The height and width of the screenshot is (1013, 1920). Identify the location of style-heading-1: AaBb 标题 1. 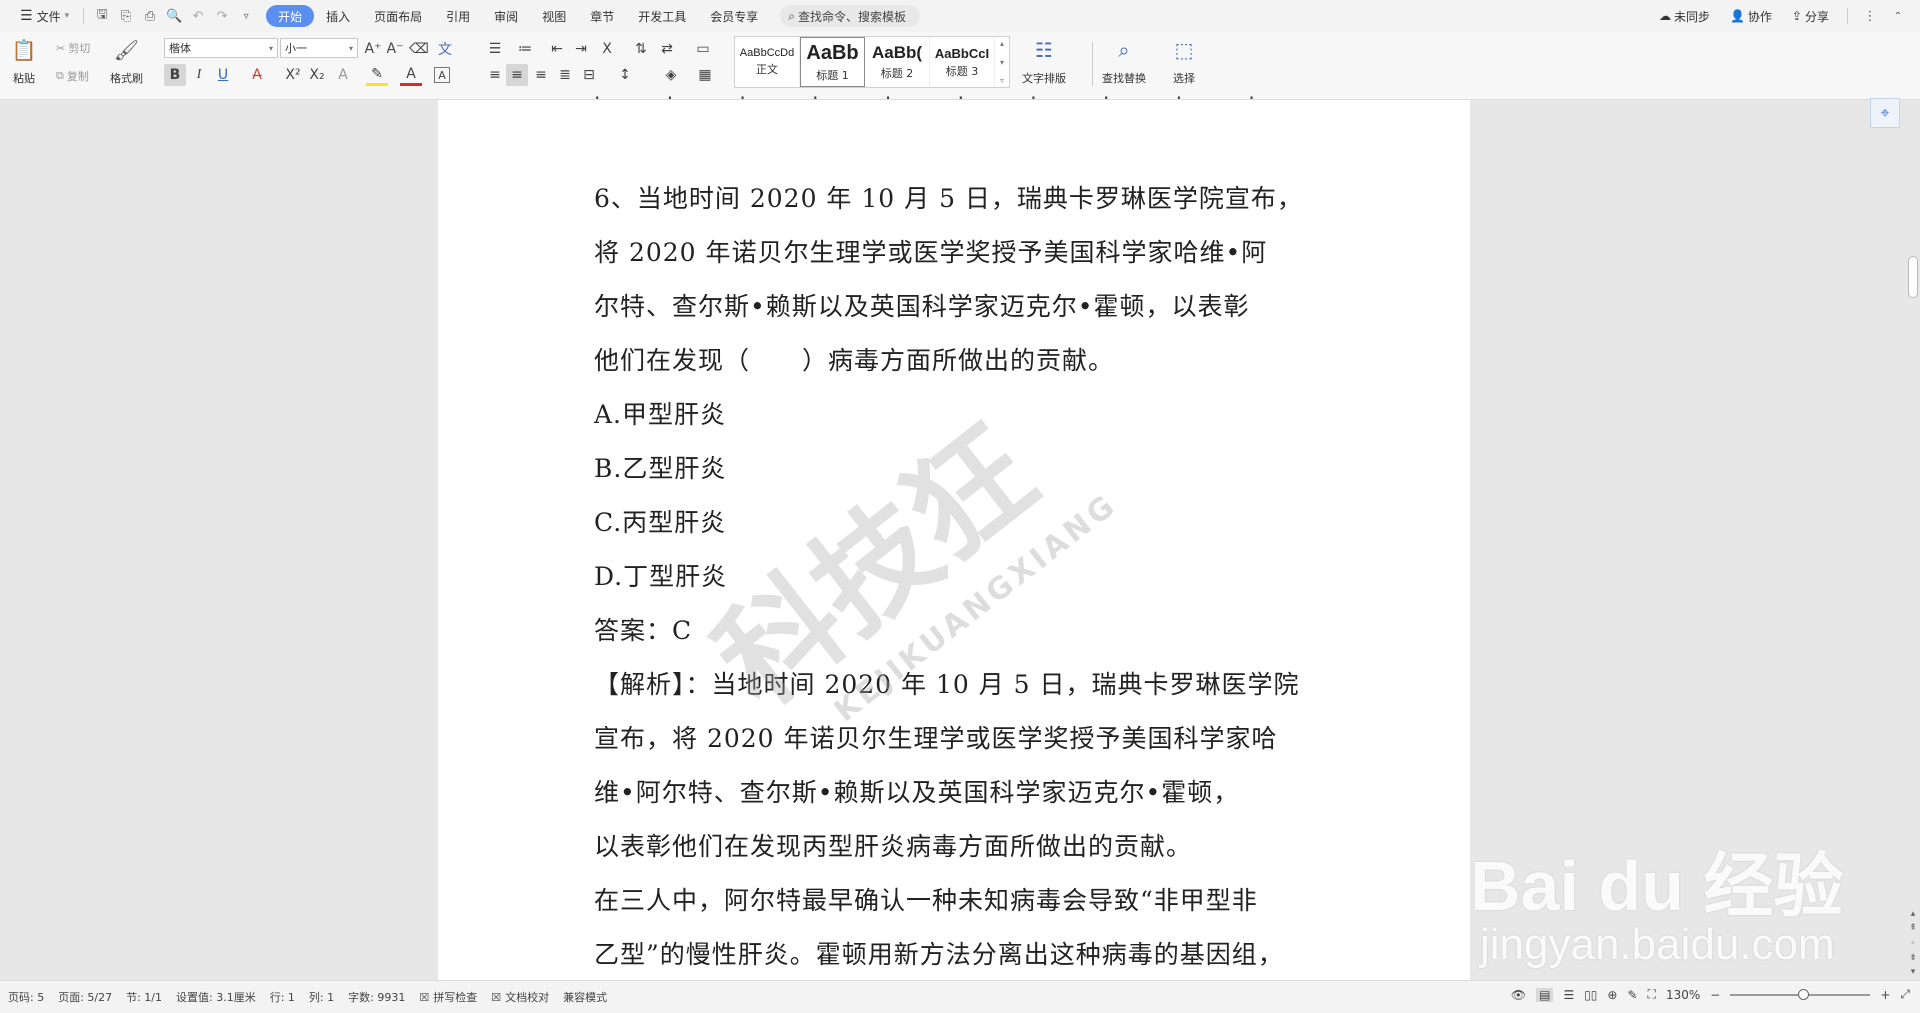
(832, 62).